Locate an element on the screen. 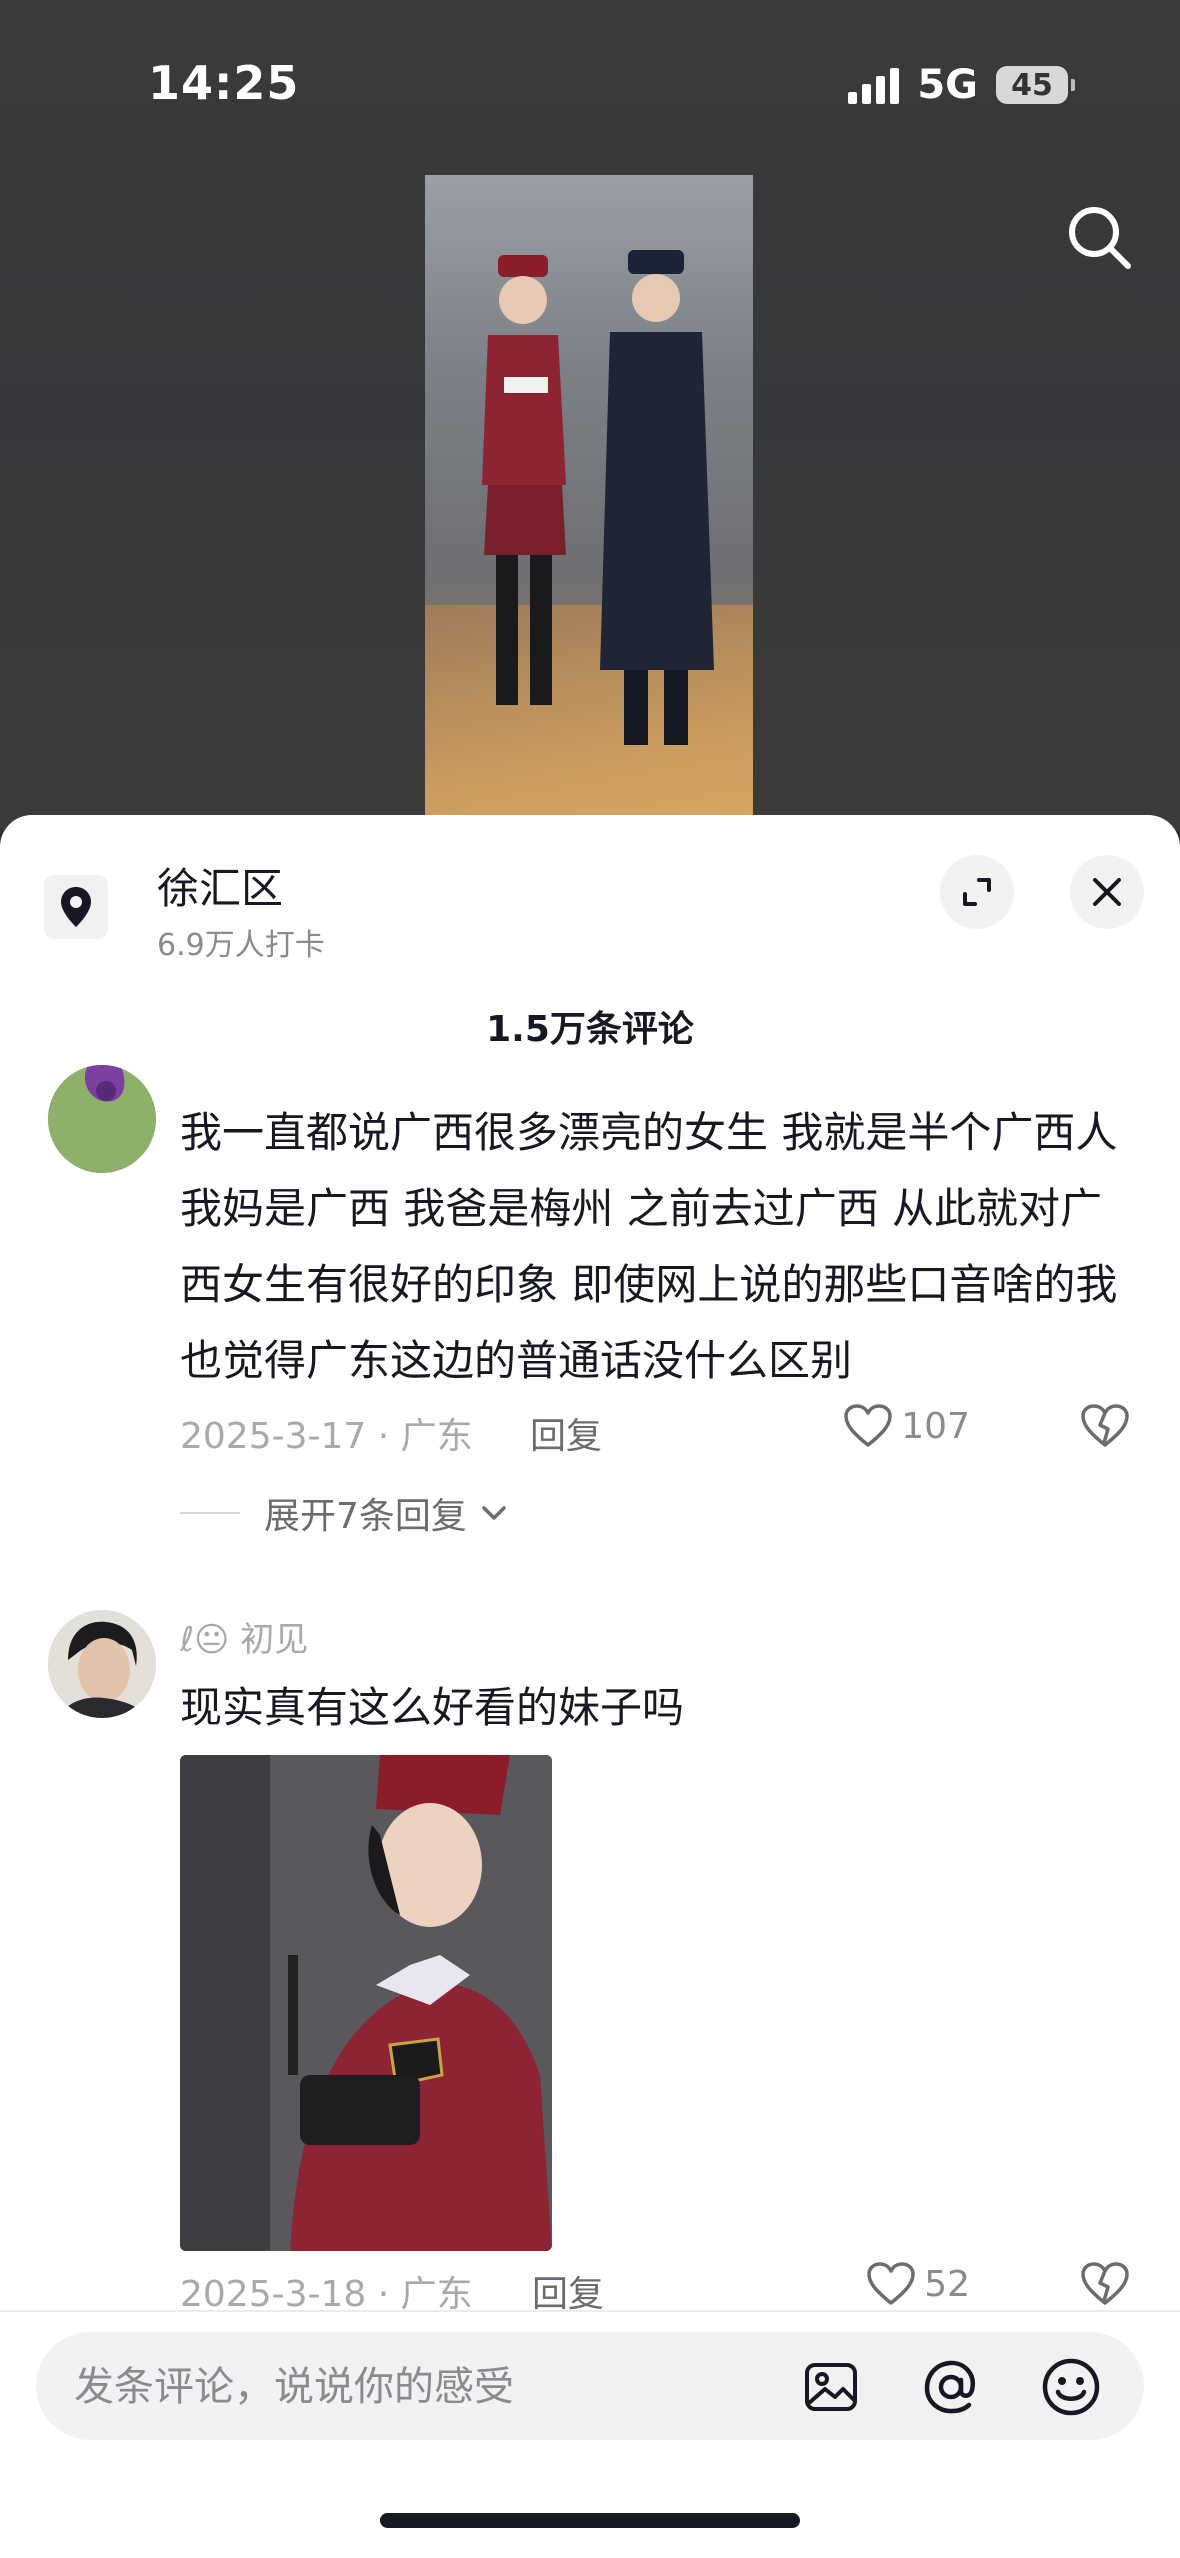 This screenshot has width=1180, height=2558. close-icon is located at coordinates (1107, 892).